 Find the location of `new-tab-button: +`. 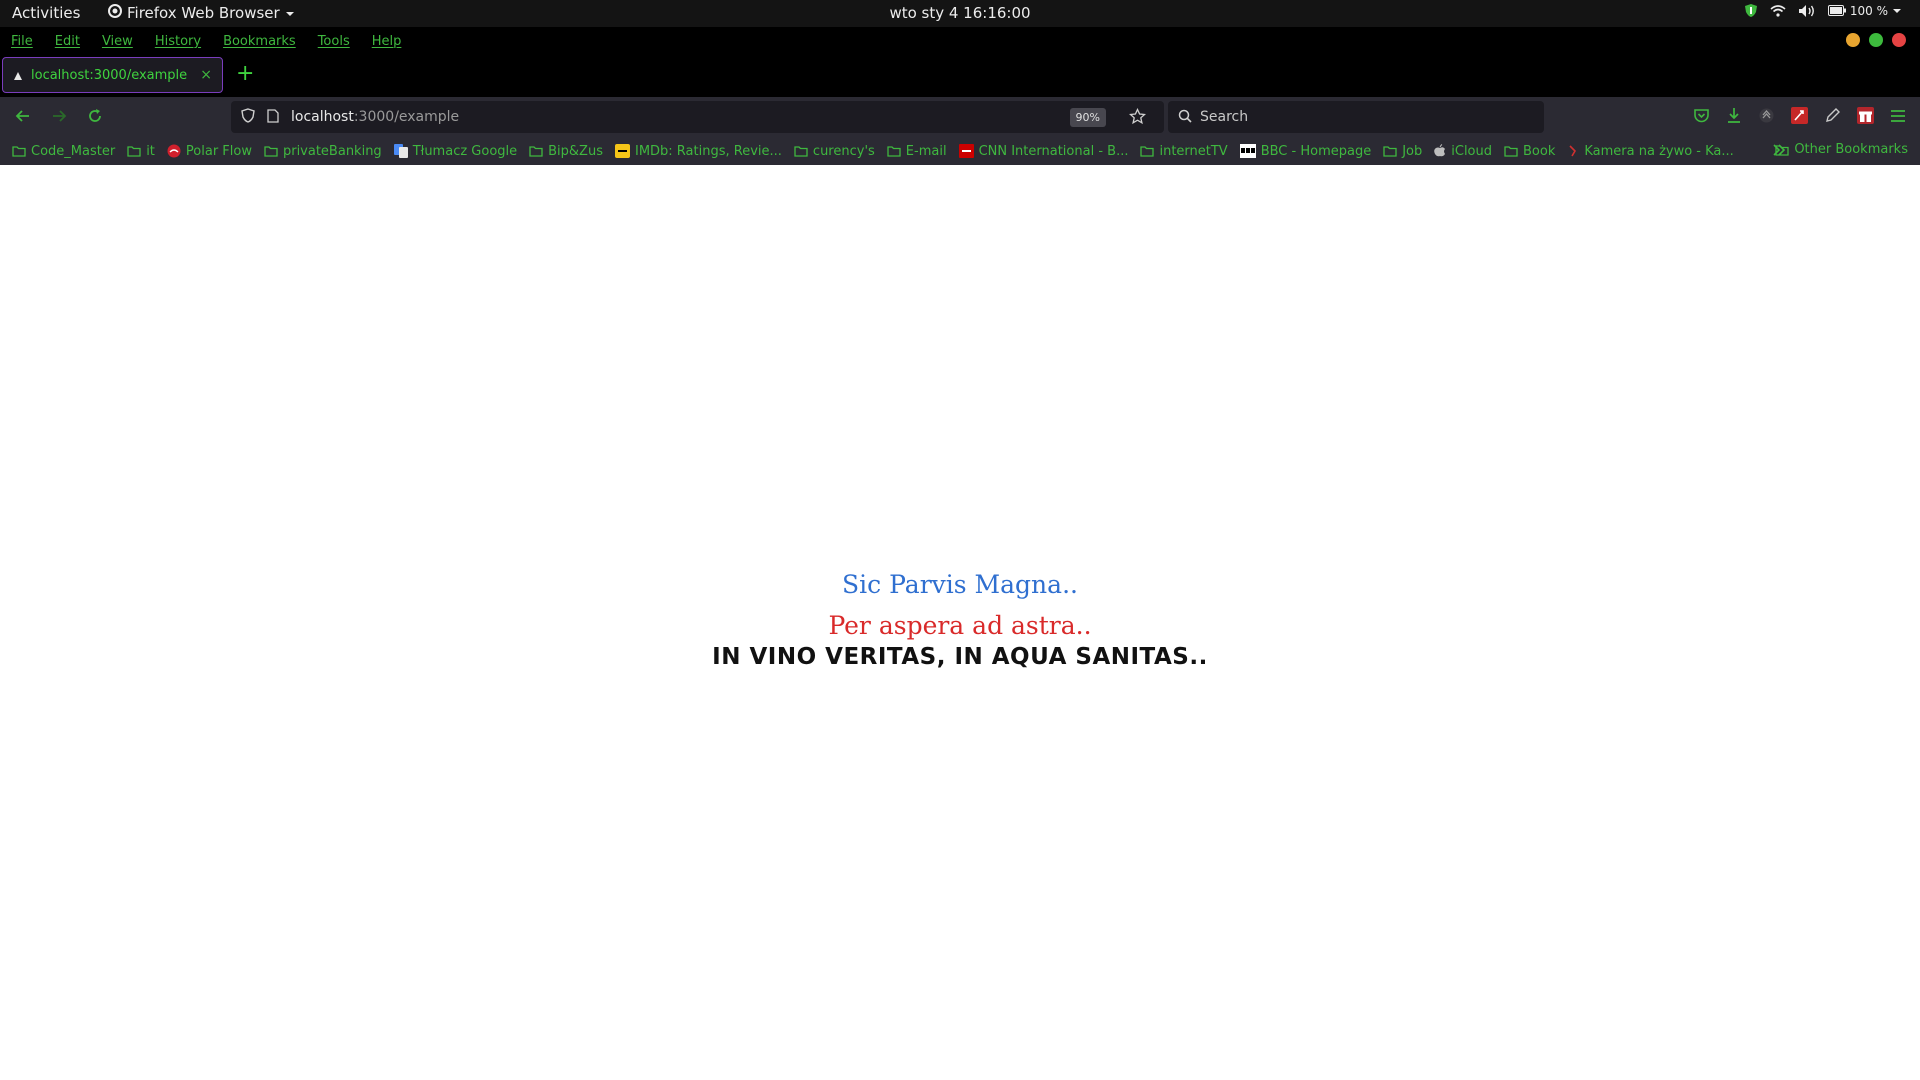

new-tab-button: + is located at coordinates (245, 74).